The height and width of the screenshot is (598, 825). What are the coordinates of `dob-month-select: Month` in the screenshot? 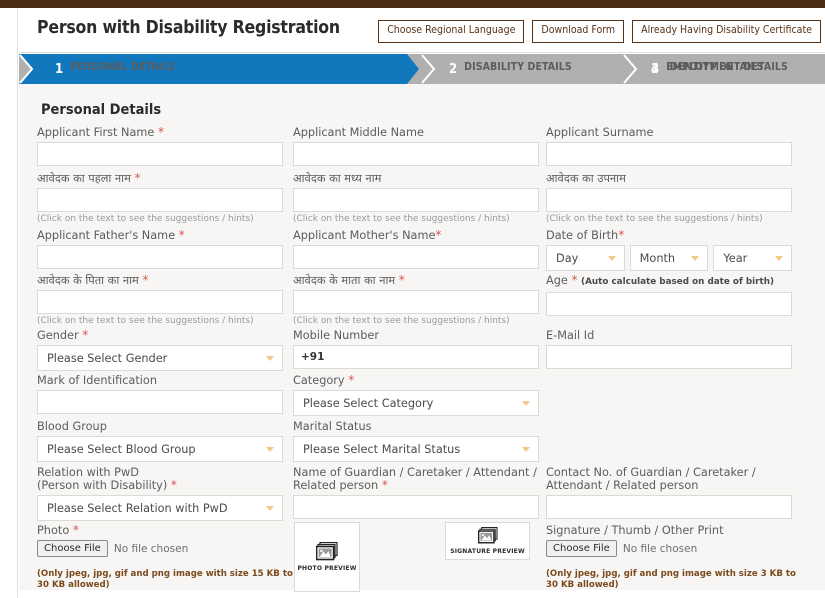 It's located at (669, 258).